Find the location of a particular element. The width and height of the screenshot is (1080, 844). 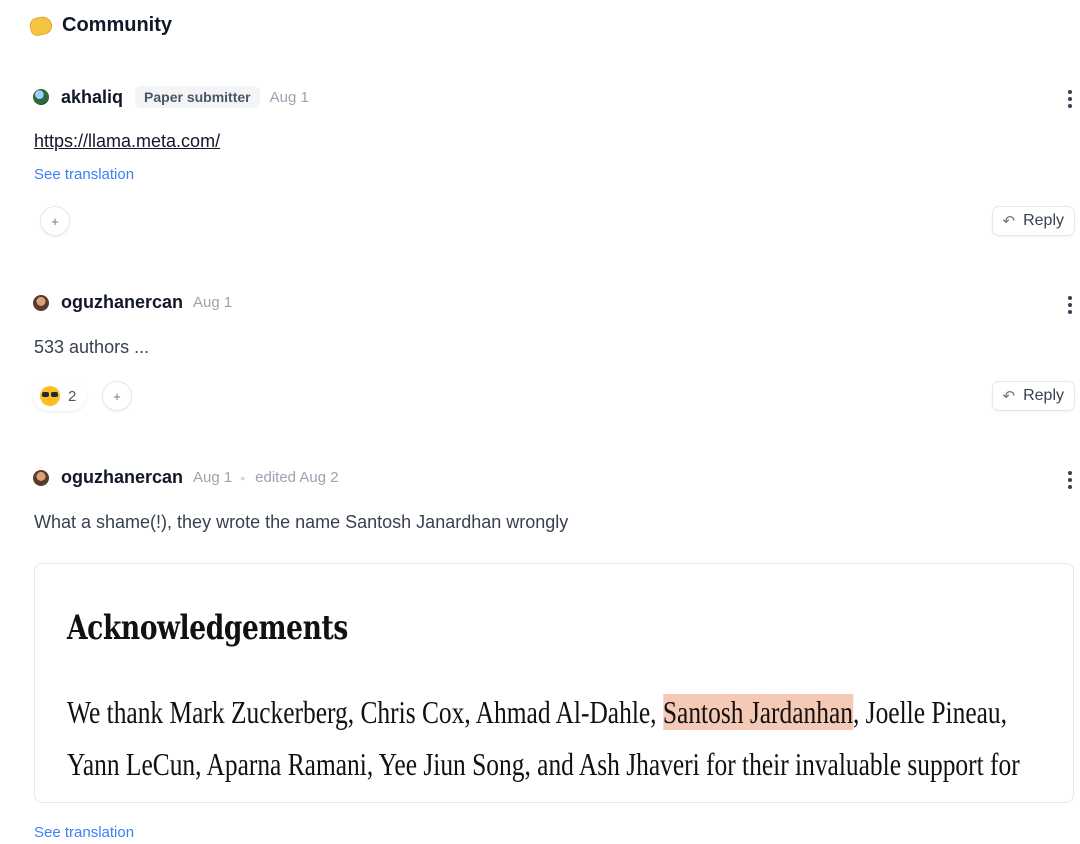

community-title: Community is located at coordinates (117, 25).